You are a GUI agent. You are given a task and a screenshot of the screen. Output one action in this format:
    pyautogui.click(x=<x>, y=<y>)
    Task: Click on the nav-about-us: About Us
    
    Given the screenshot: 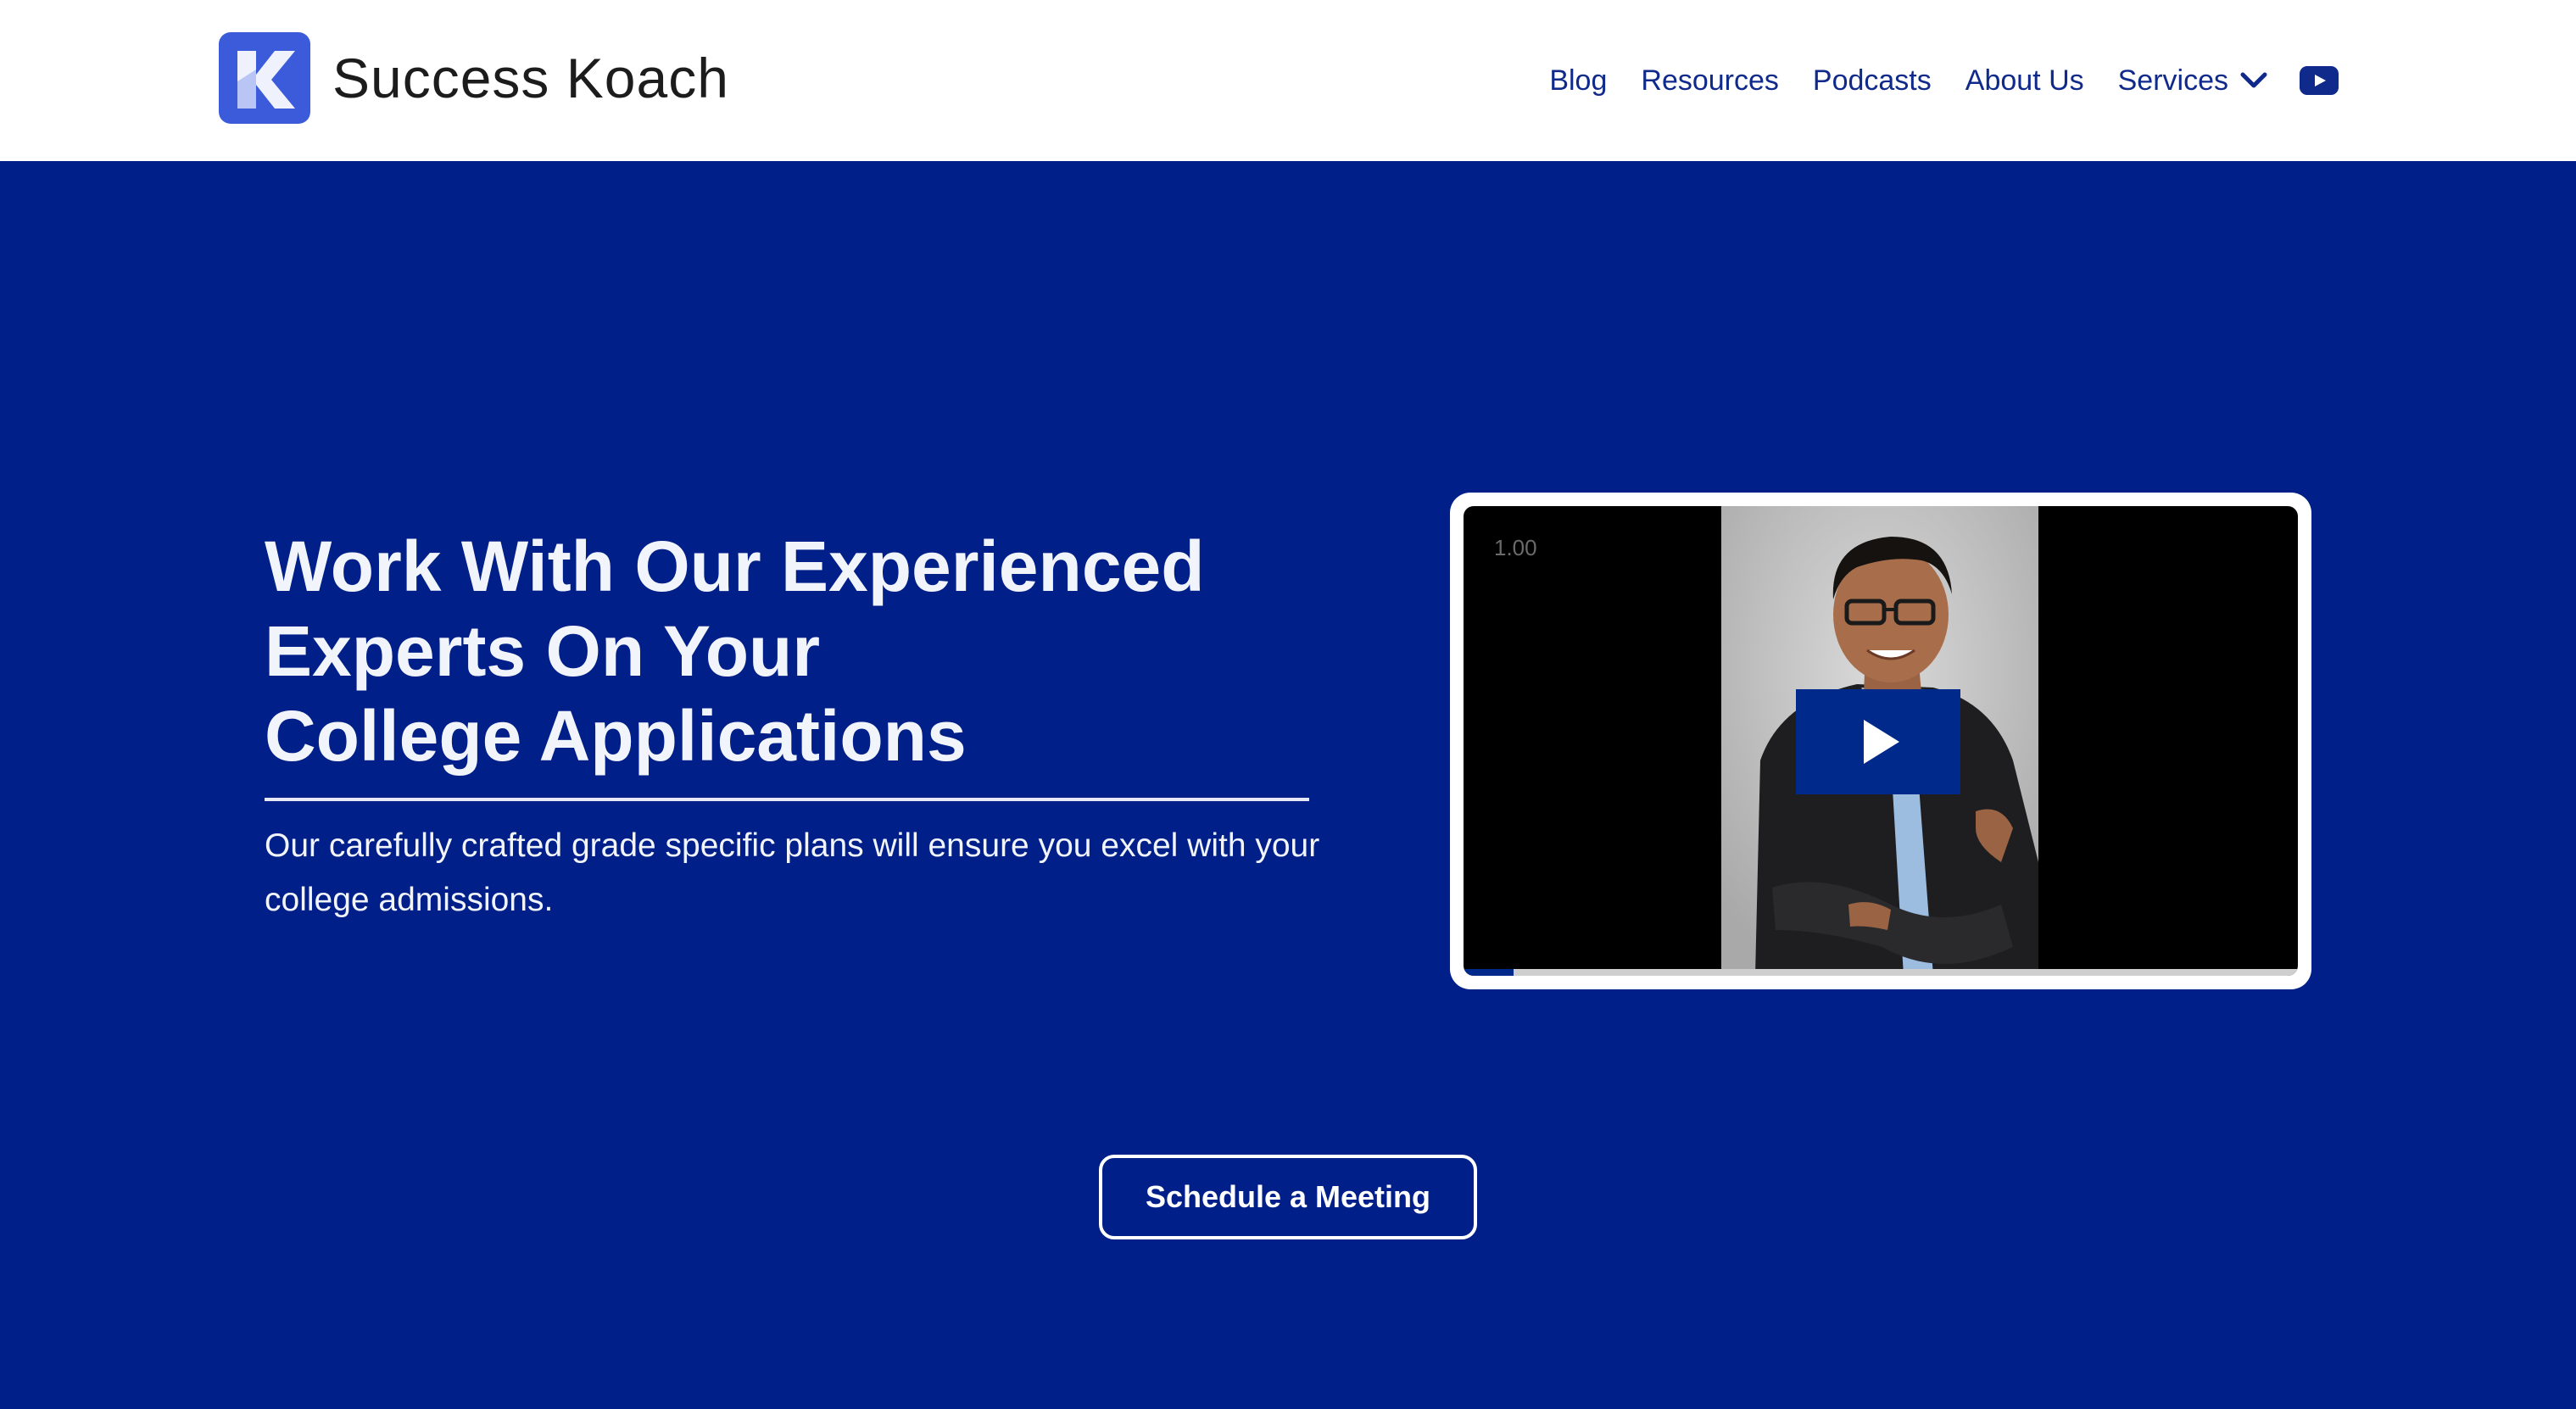 What is the action you would take?
    pyautogui.click(x=2024, y=80)
    